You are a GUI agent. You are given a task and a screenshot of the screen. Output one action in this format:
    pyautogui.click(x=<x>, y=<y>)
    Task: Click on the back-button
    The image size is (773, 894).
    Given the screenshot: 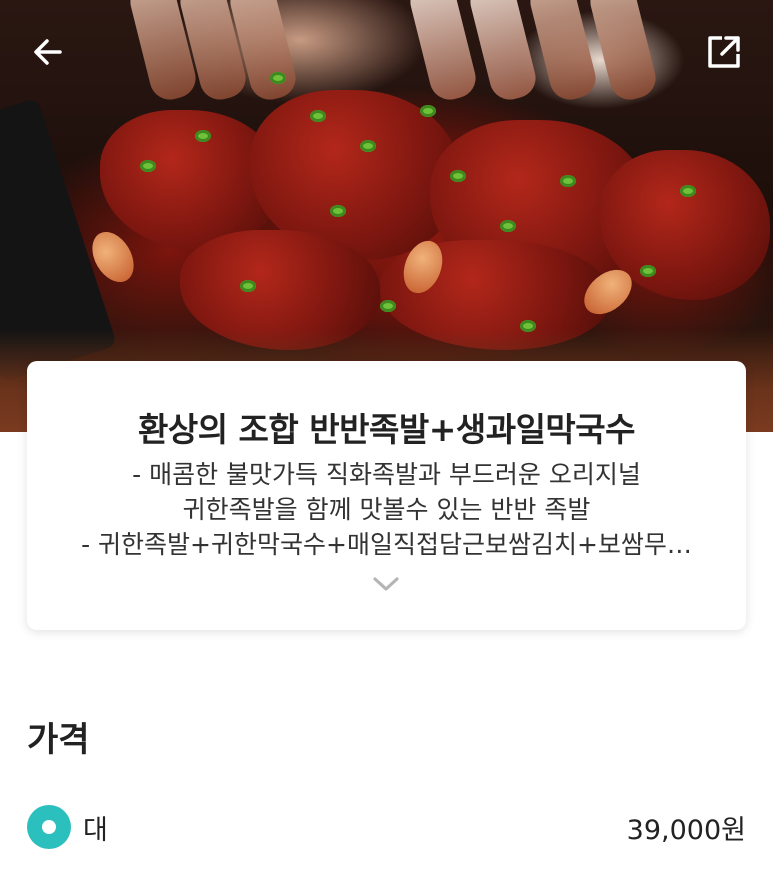 What is the action you would take?
    pyautogui.click(x=48, y=52)
    